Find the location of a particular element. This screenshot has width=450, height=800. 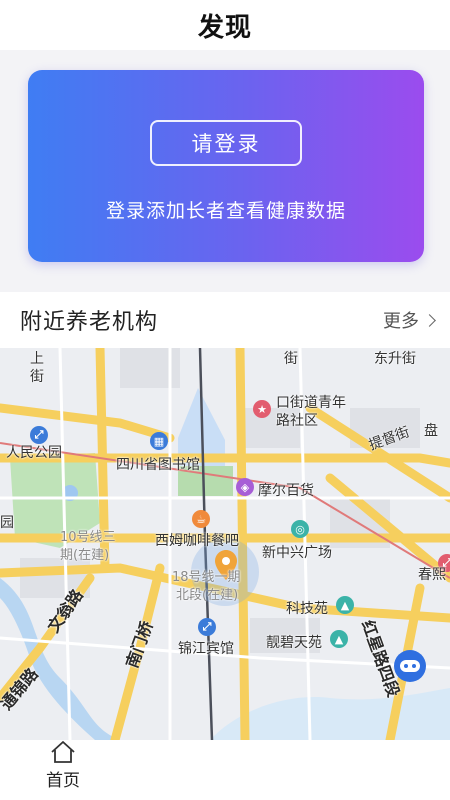

top-bar: 发现 is located at coordinates (225, 25).